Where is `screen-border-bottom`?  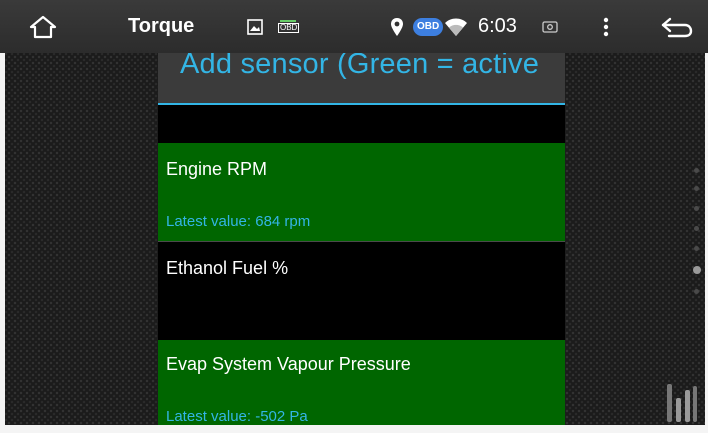
screen-border-bottom is located at coordinates (354, 429).